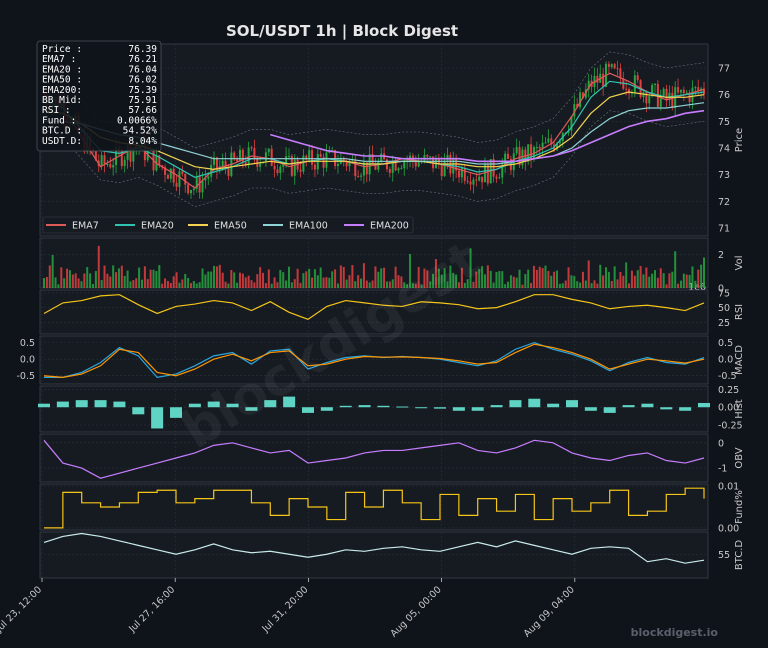  What do you see at coordinates (342, 31) in the screenshot?
I see `chart-title: SOL/USDT 1h | Block Digest` at bounding box center [342, 31].